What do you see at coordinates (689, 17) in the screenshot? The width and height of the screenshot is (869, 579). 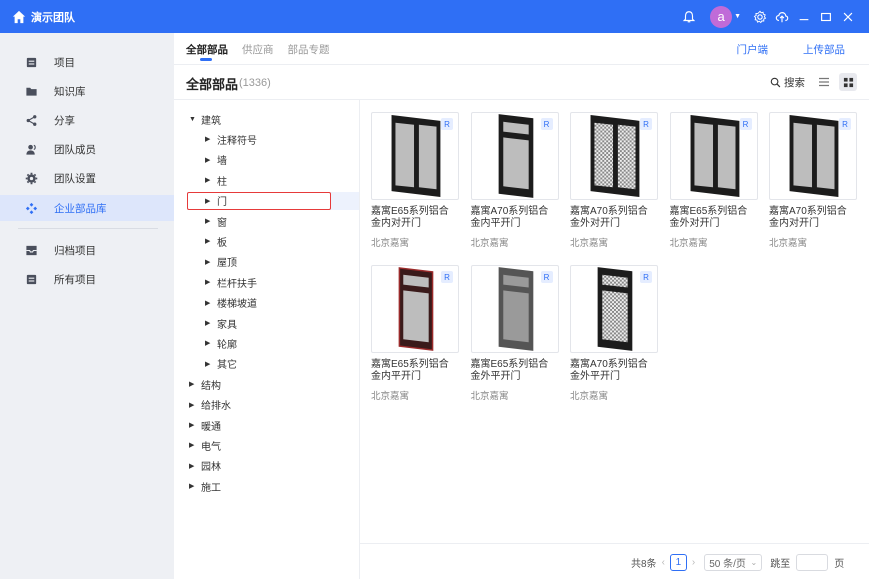 I see `bell-icon` at bounding box center [689, 17].